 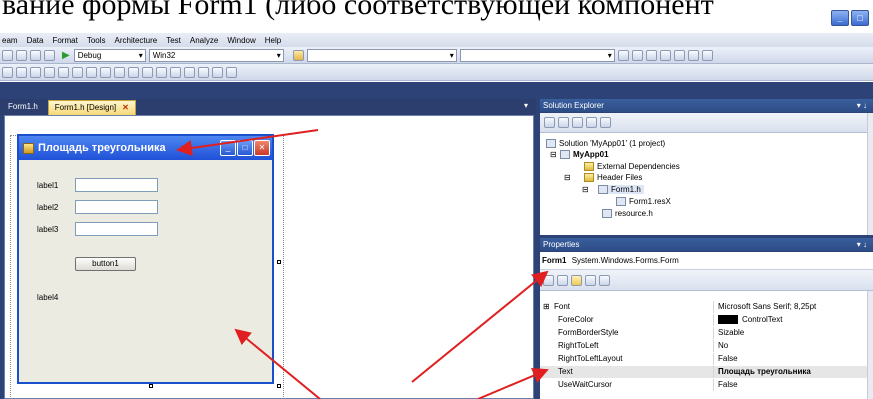 I want to click on class-view-icon, so click(x=679, y=55).